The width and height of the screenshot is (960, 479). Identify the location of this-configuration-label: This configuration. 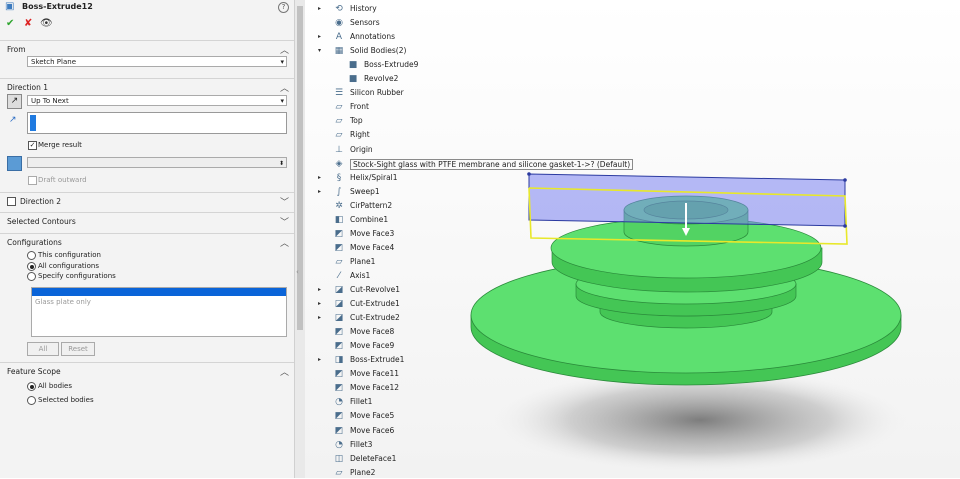
(69, 255).